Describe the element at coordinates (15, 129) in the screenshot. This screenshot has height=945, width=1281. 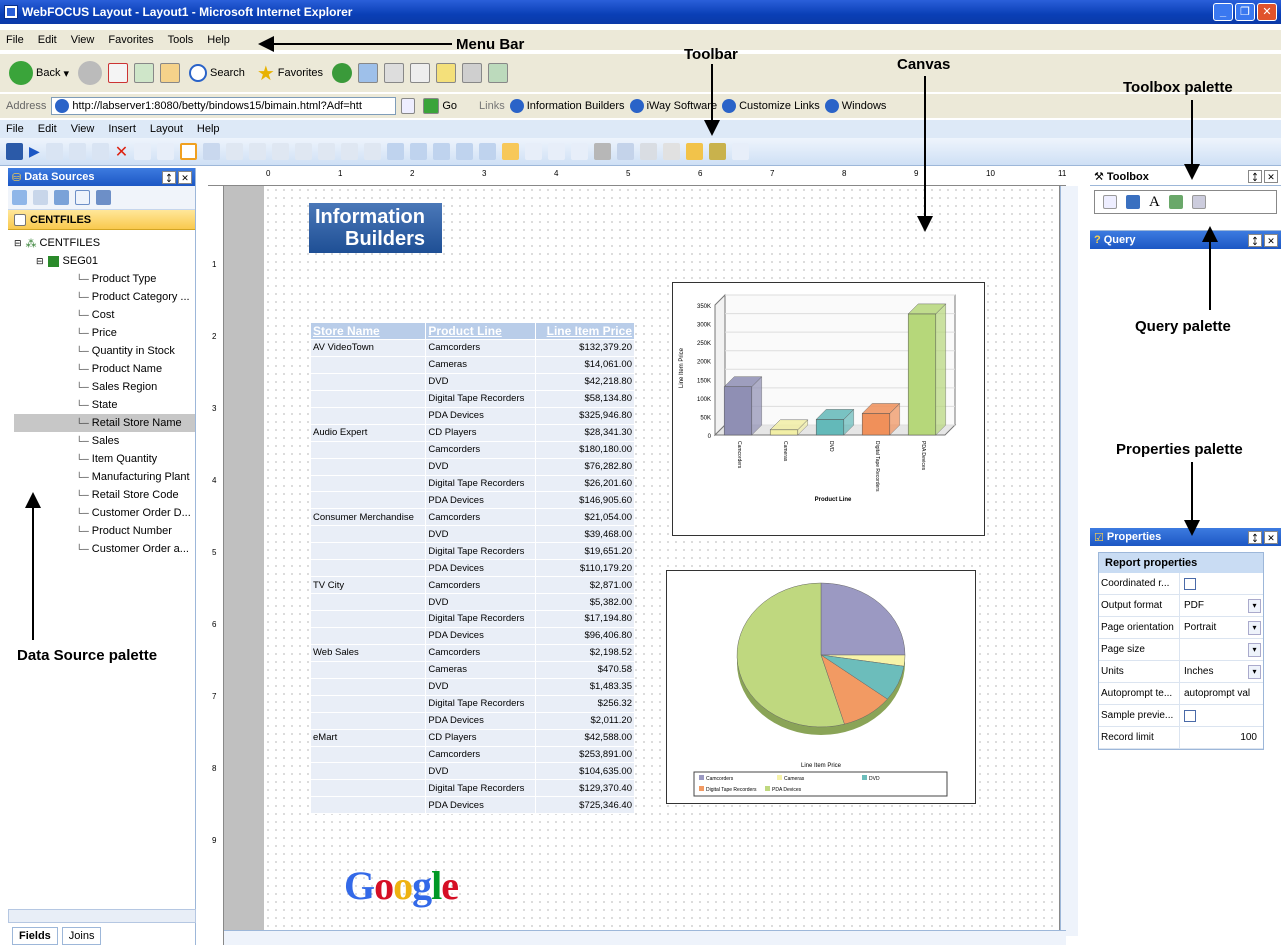
I see `app-menu-file: File` at that location.